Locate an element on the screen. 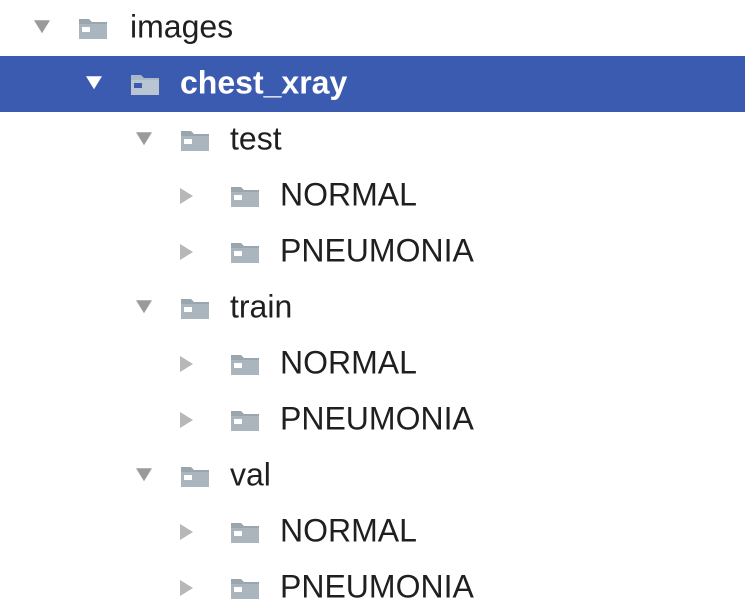 Image resolution: width=745 pixels, height=600 pixels. tree-node-test: test is located at coordinates (372, 140).